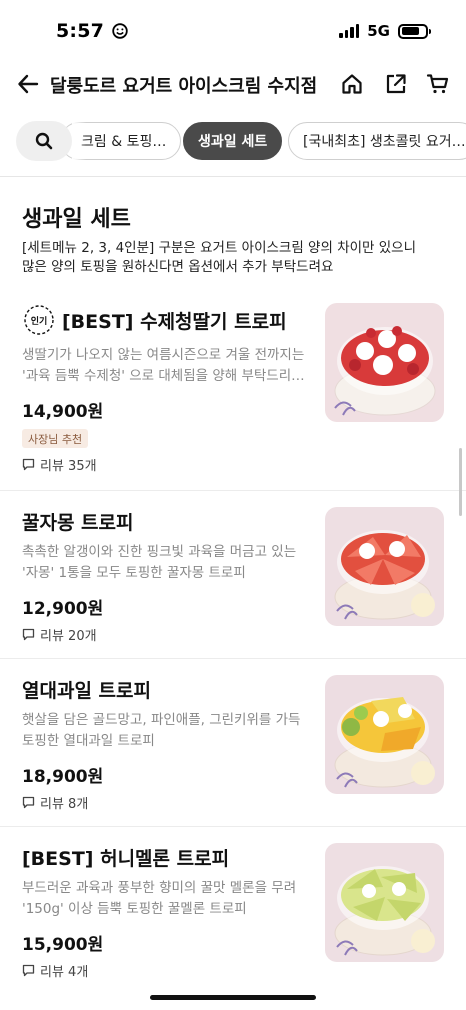  What do you see at coordinates (161, 720) in the screenshot?
I see `item-desc-line: 햇살을 담은 골드망고, 파인애플, 그린키위를 가득` at bounding box center [161, 720].